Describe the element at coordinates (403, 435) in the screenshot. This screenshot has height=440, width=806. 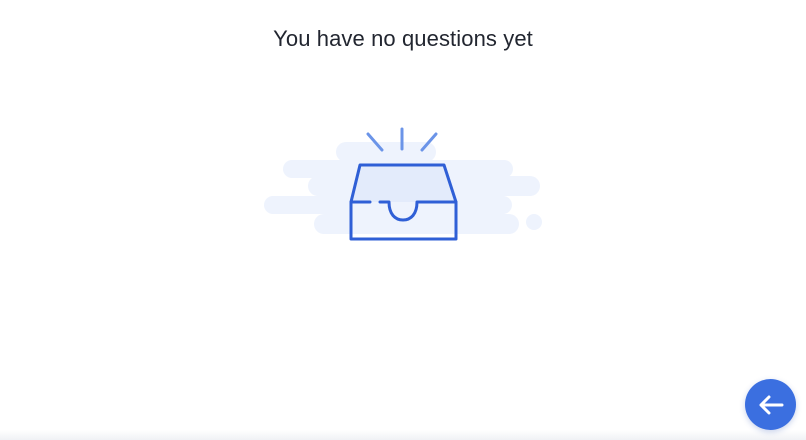
I see `bottom-shadow` at that location.